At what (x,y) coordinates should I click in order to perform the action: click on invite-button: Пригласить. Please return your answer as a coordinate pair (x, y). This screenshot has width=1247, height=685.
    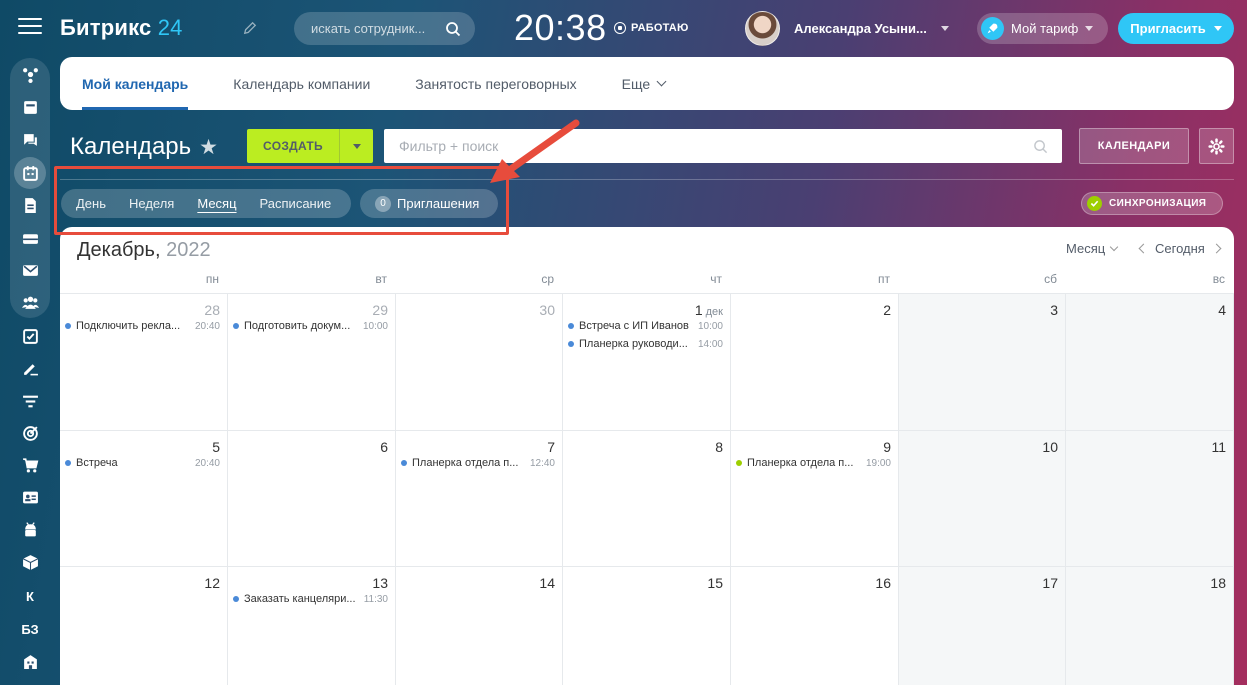
    Looking at the image, I should click on (1176, 28).